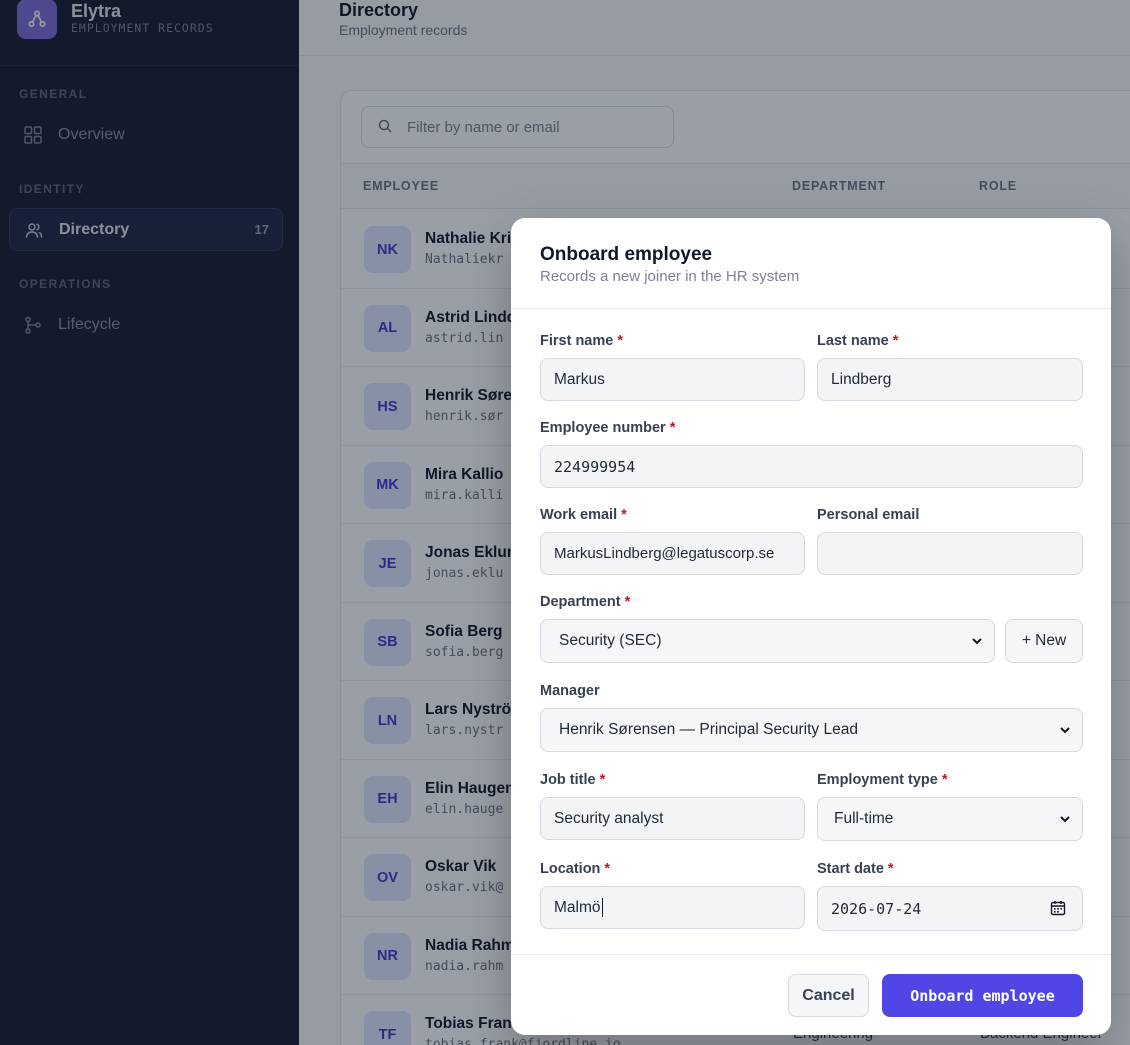  What do you see at coordinates (882, 780) in the screenshot?
I see `employment-type-label: Employment type *` at bounding box center [882, 780].